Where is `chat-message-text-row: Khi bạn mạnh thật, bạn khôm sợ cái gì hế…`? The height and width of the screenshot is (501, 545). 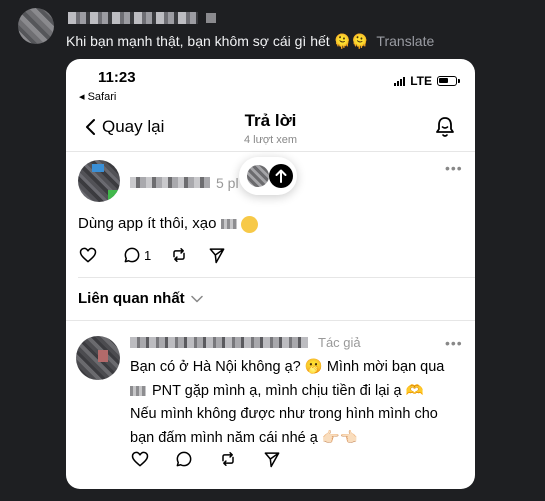 chat-message-text-row: Khi bạn mạnh thật, bạn khôm sợ cái gì hế… is located at coordinates (250, 41).